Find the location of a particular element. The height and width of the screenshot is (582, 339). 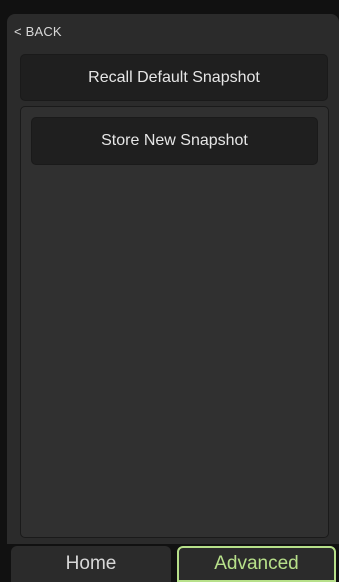

tab-home-label: Home is located at coordinates (91, 563).